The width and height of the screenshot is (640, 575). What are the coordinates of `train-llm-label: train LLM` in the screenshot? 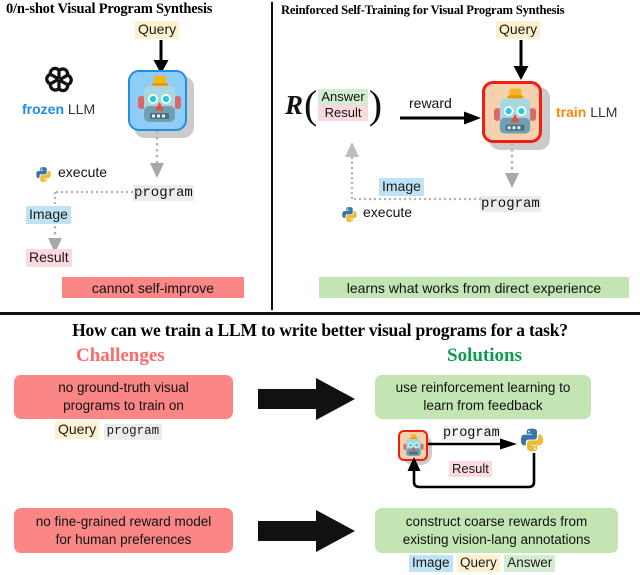 It's located at (586, 112).